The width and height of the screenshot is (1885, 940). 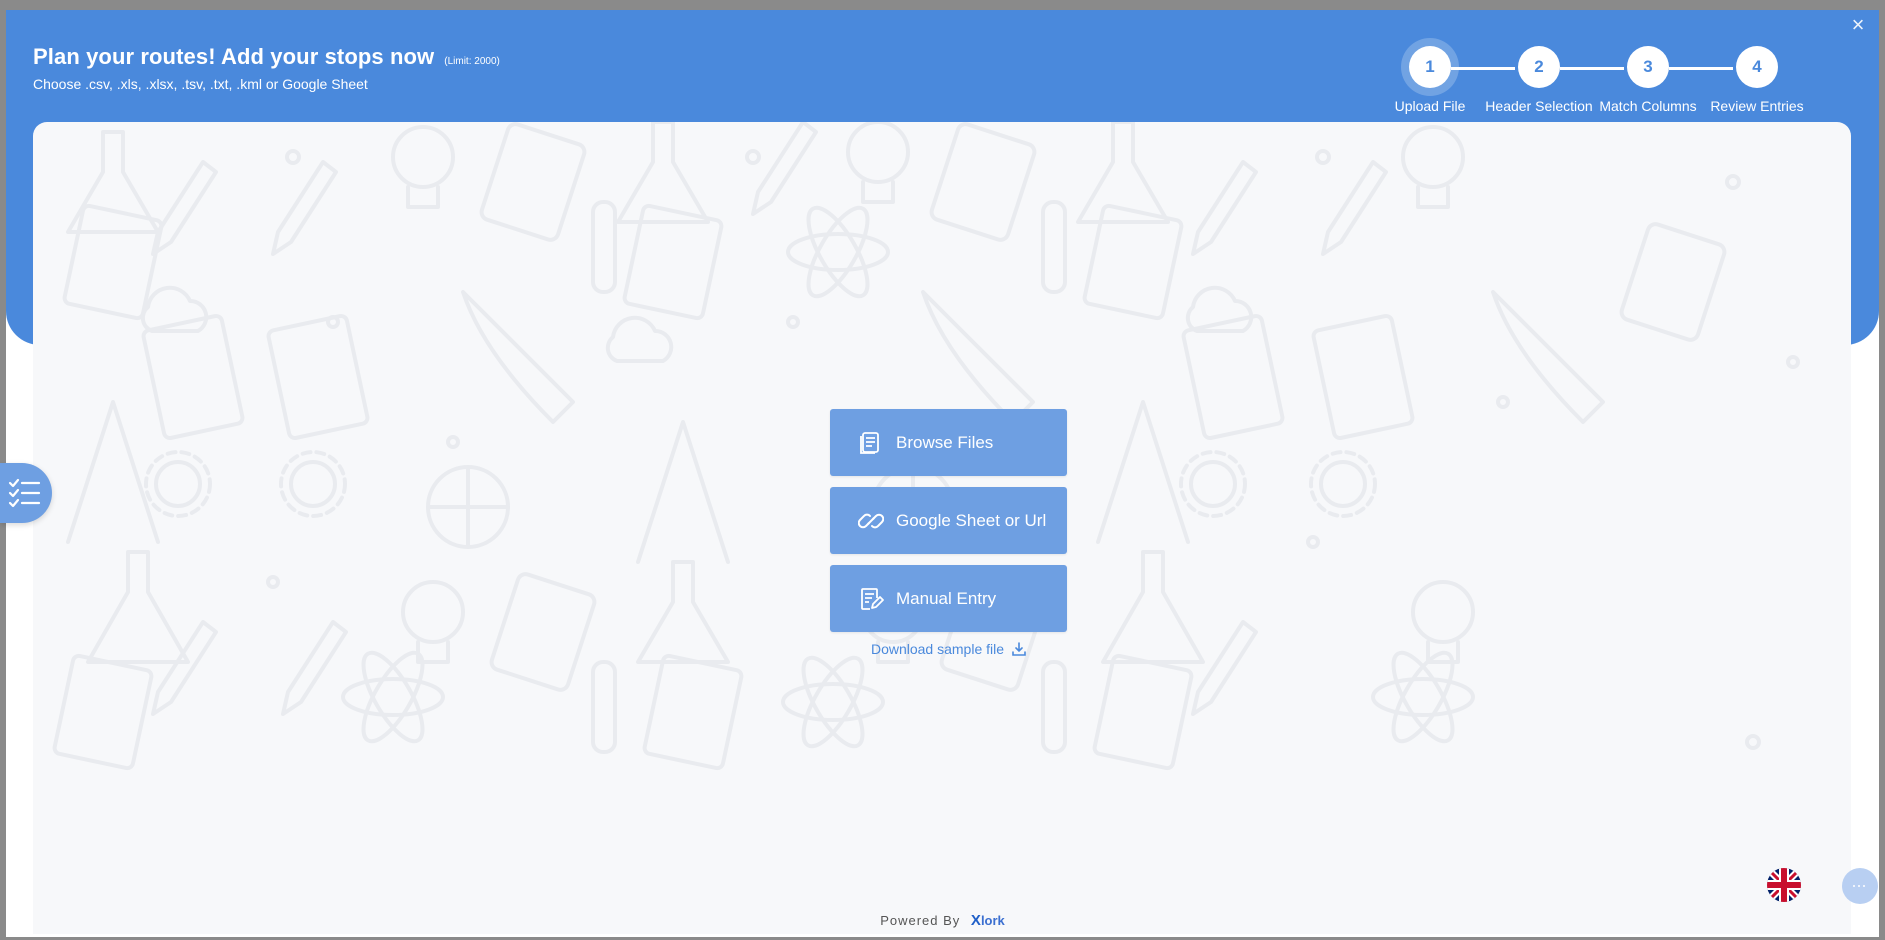 I want to click on step-number: 2, so click(x=1539, y=67).